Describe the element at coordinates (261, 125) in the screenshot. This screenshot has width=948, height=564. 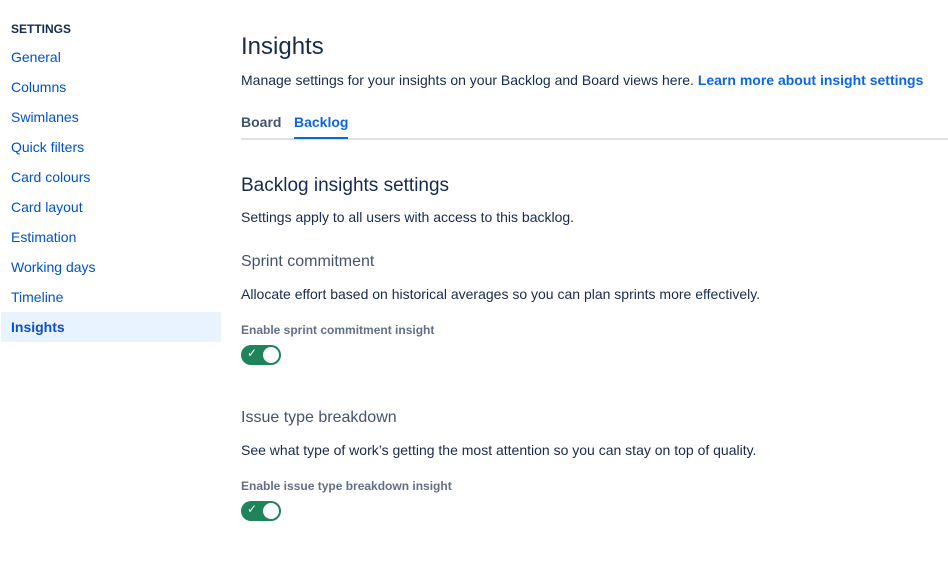
I see `tab-board: Board` at that location.